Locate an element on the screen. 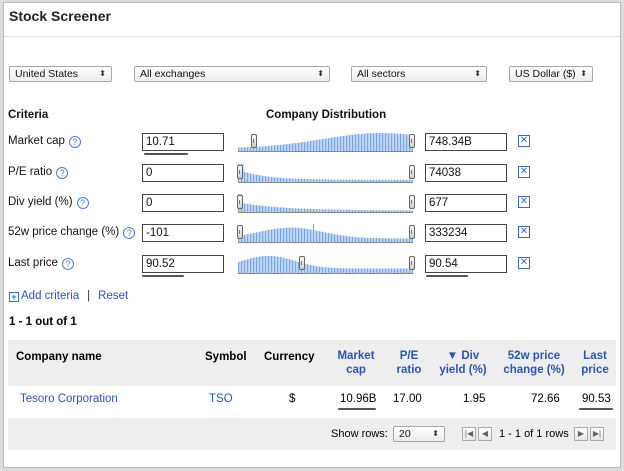 The width and height of the screenshot is (624, 471). criteria-min-input: 90.52 is located at coordinates (183, 264).